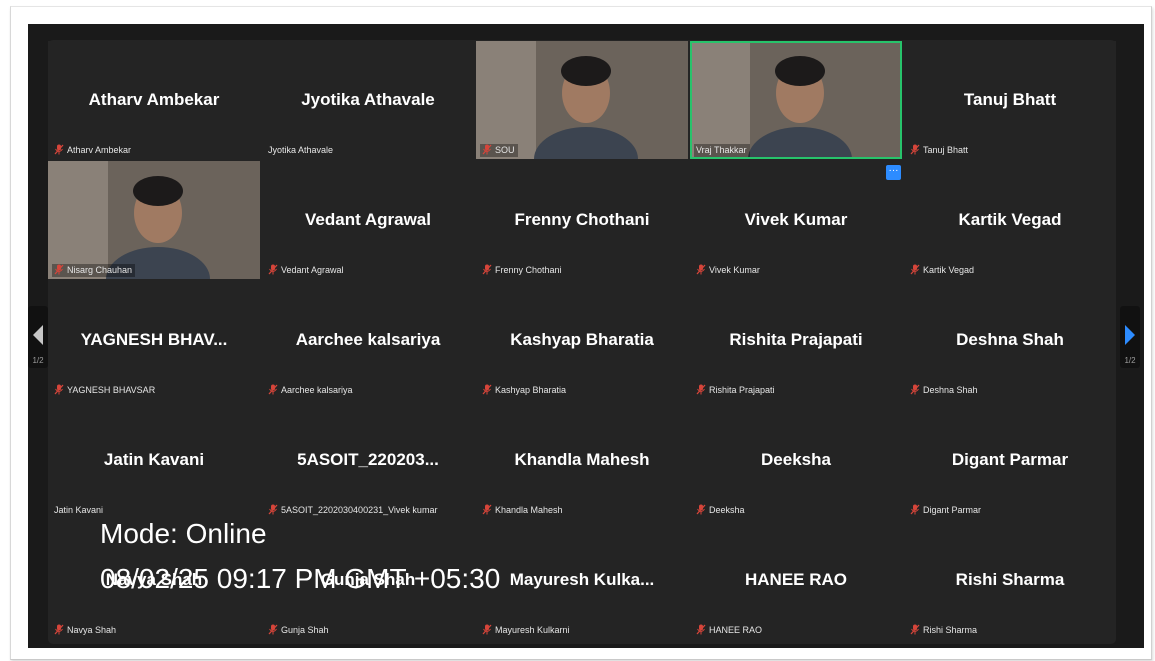 The image size is (1155, 661). I want to click on participant-tile: HANEE RAO HANEE RAO, so click(796, 580).